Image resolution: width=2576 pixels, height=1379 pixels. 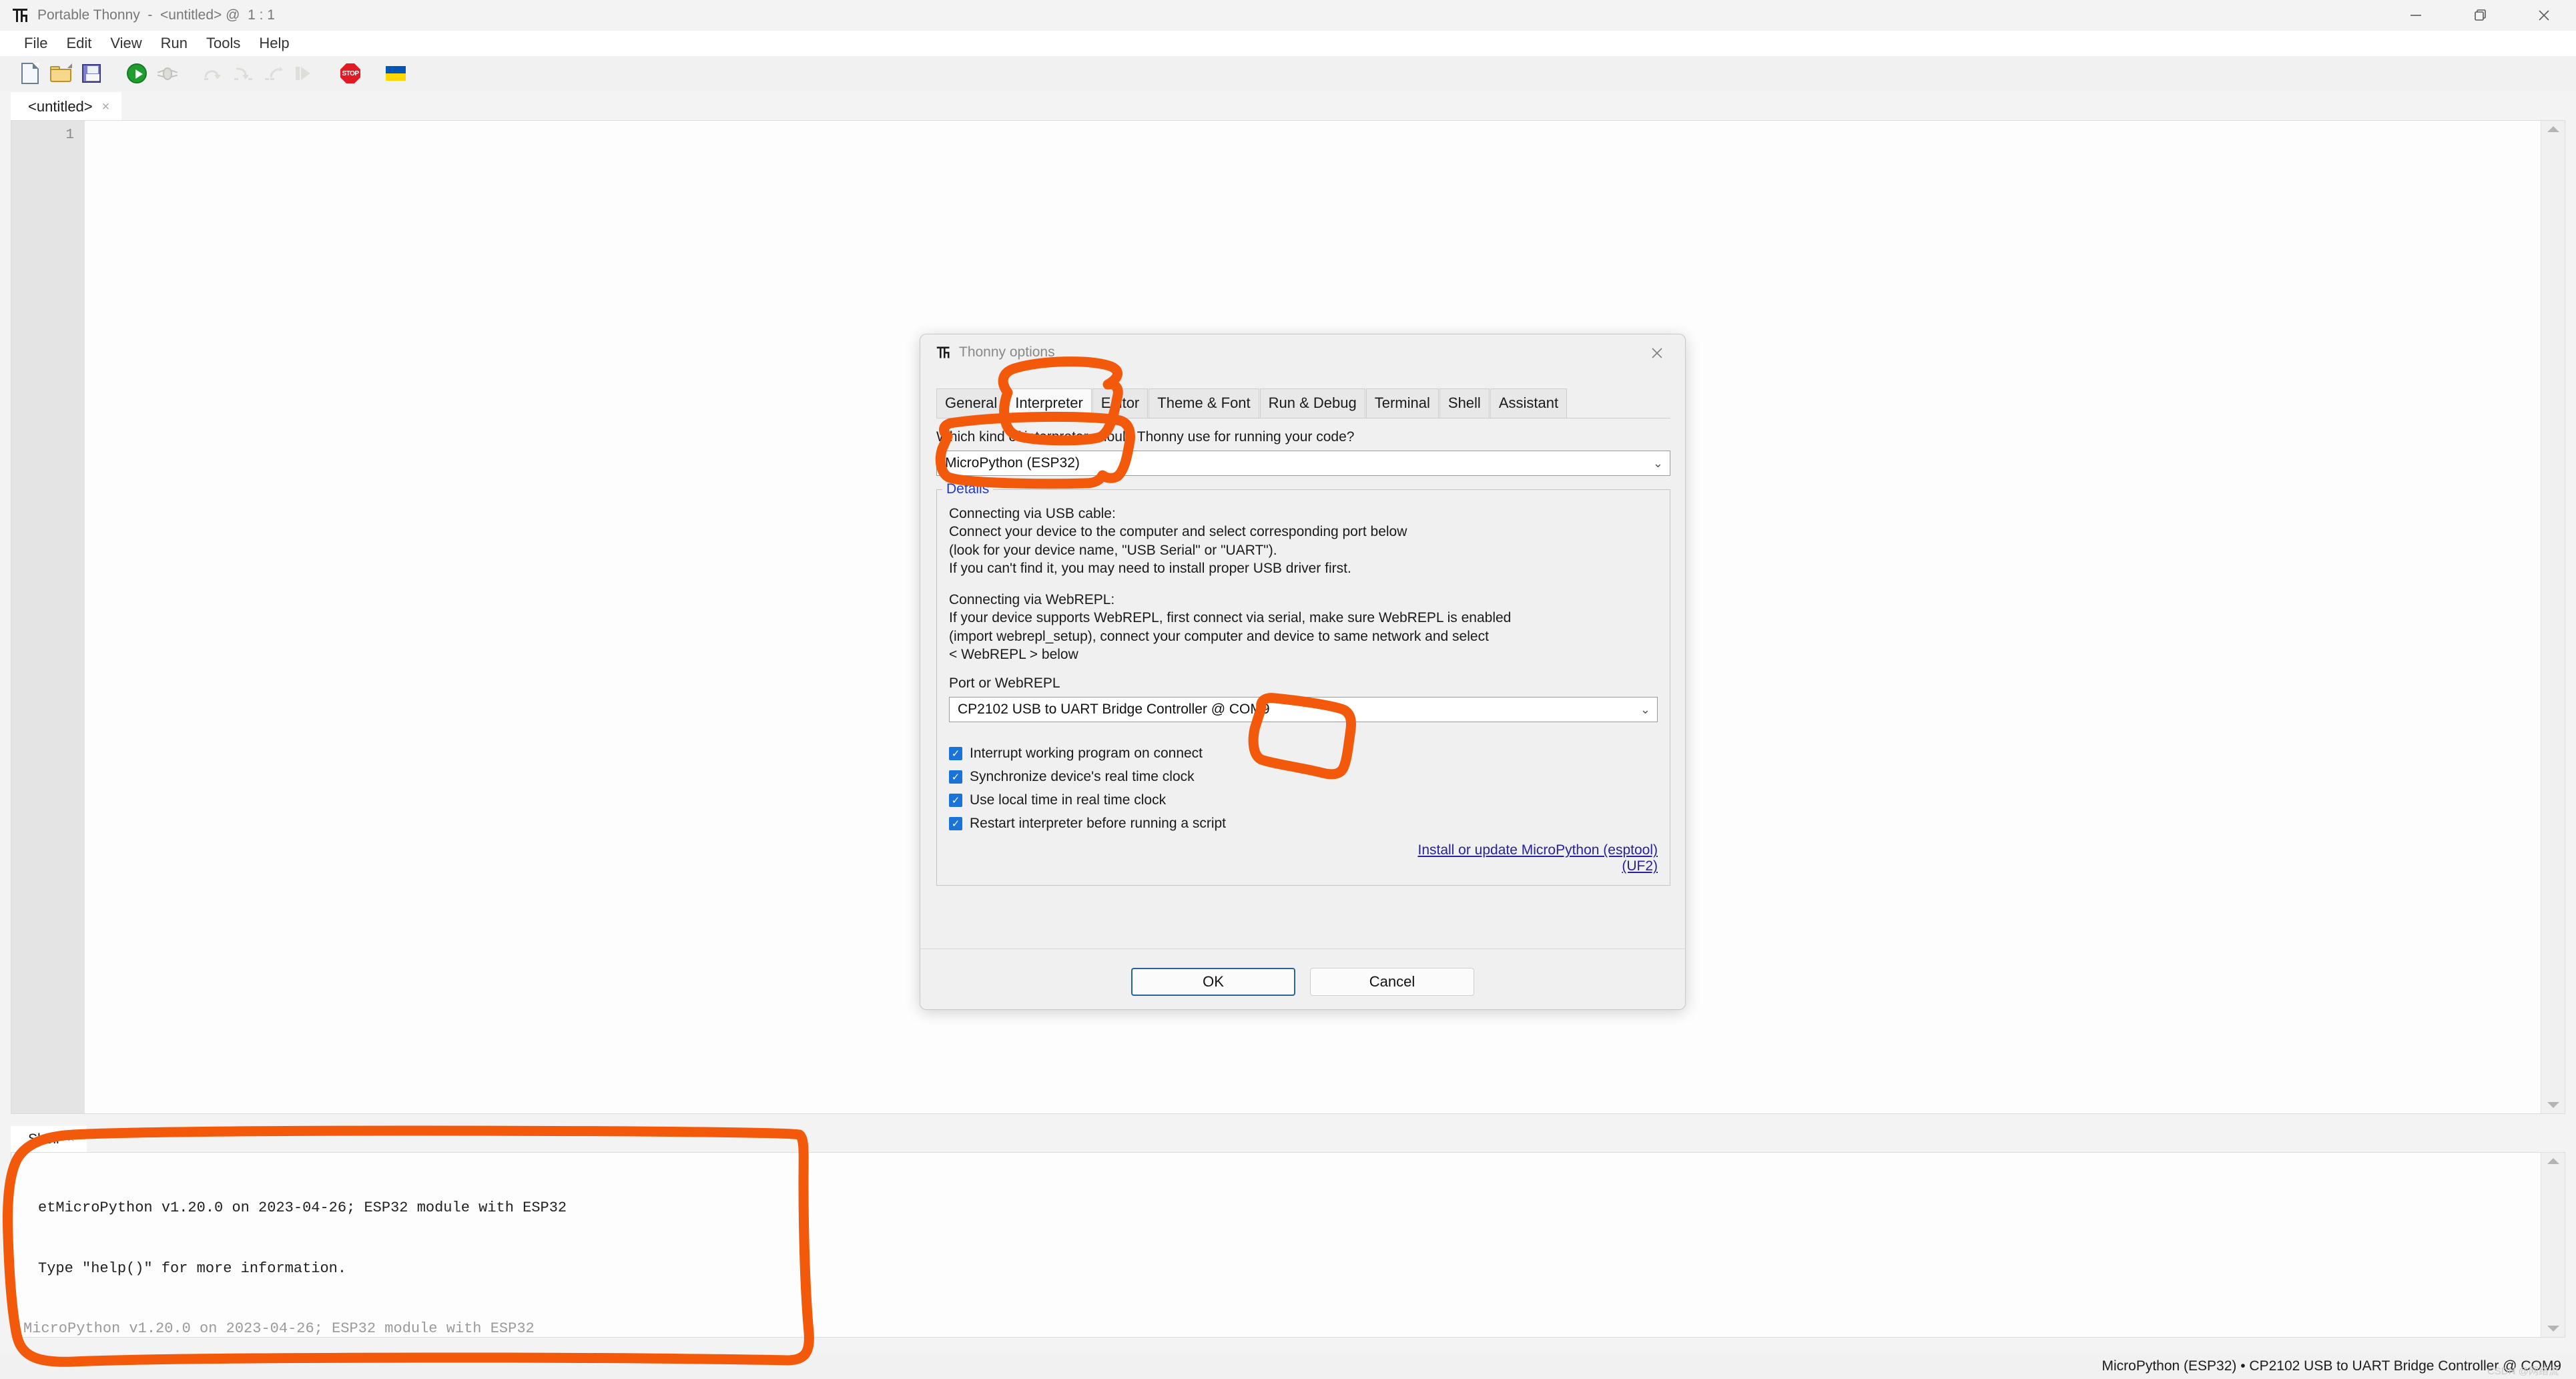 I want to click on install-micropython-esptool-link: Install or update MicroPython (esptool), so click(x=1303, y=850).